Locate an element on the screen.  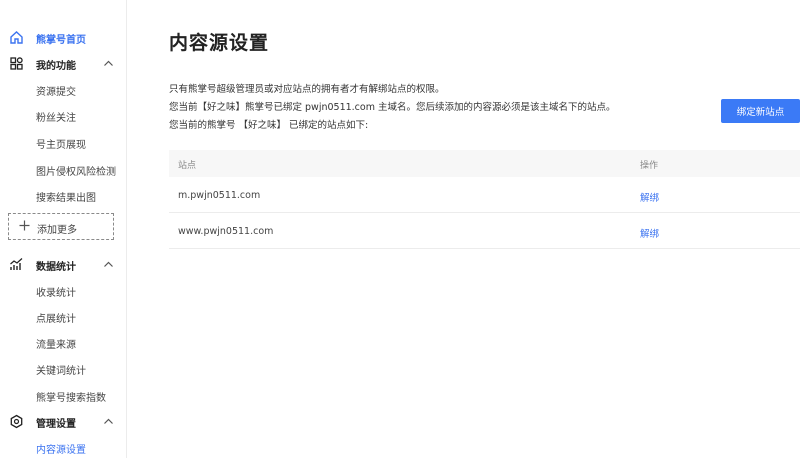
home-icon is located at coordinates (16, 37).